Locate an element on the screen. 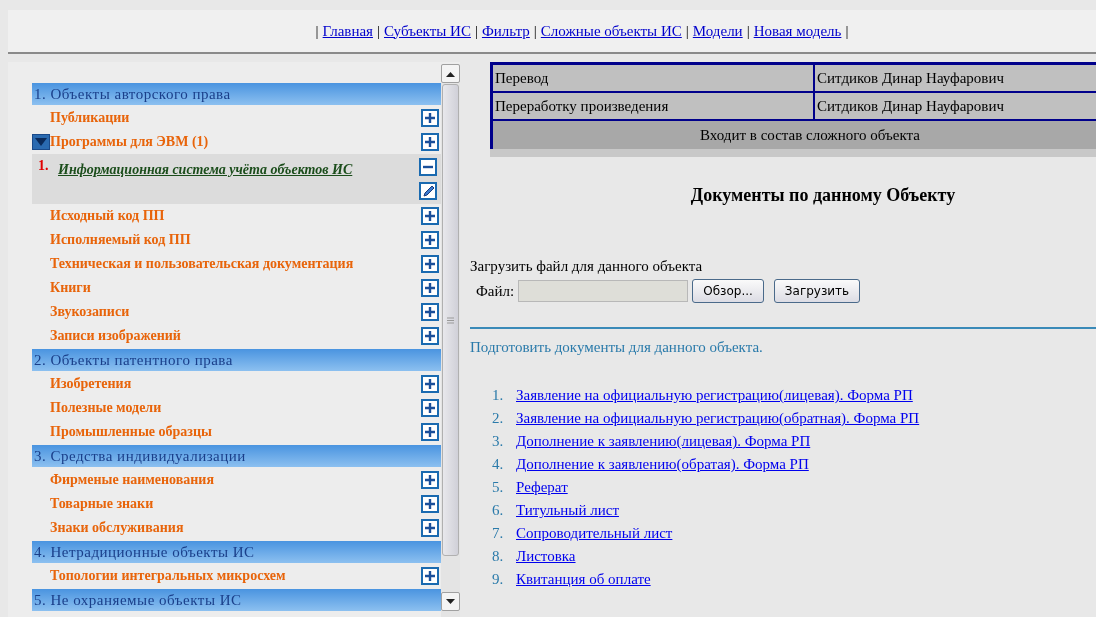 This screenshot has height=617, width=1096. tree-item-link: Знаки обслуживания is located at coordinates (235, 528).